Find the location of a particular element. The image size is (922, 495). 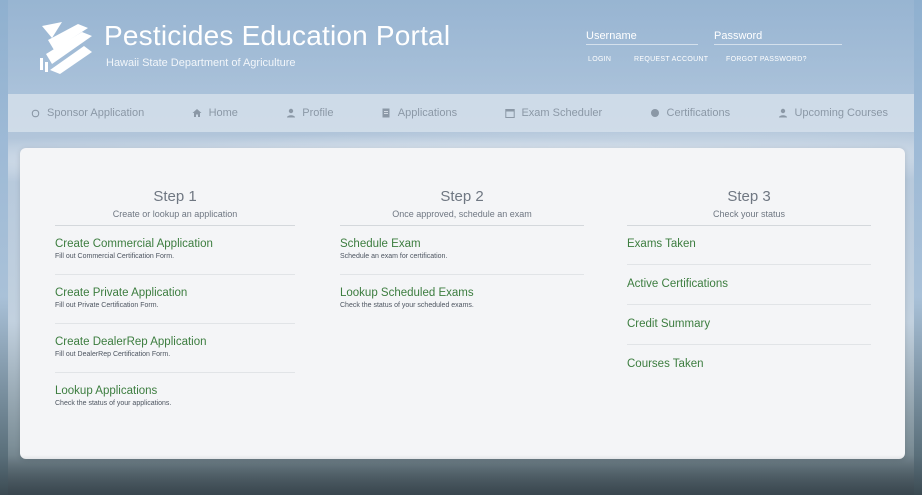

link-description: Check the status of your applications. is located at coordinates (113, 403).